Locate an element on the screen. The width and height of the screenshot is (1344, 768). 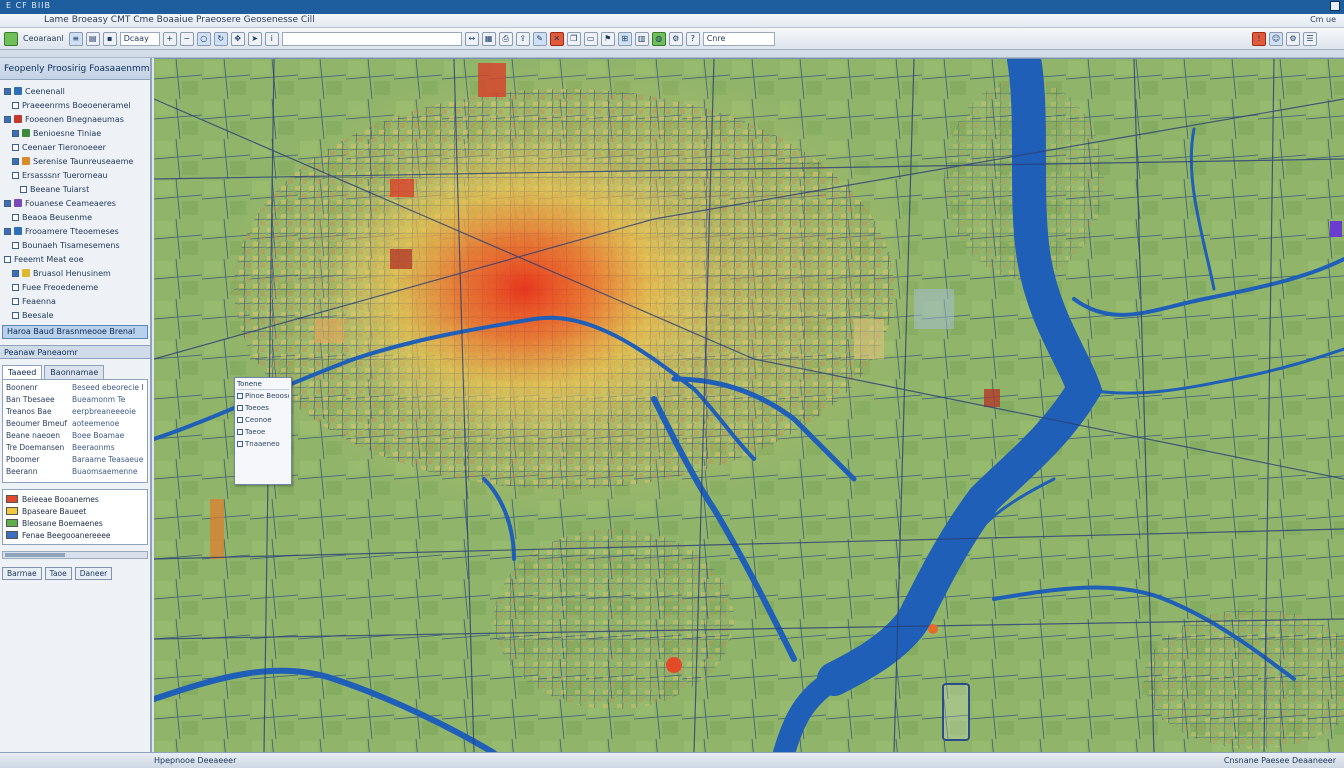
user-icon: ☺ is located at coordinates (1276, 38).